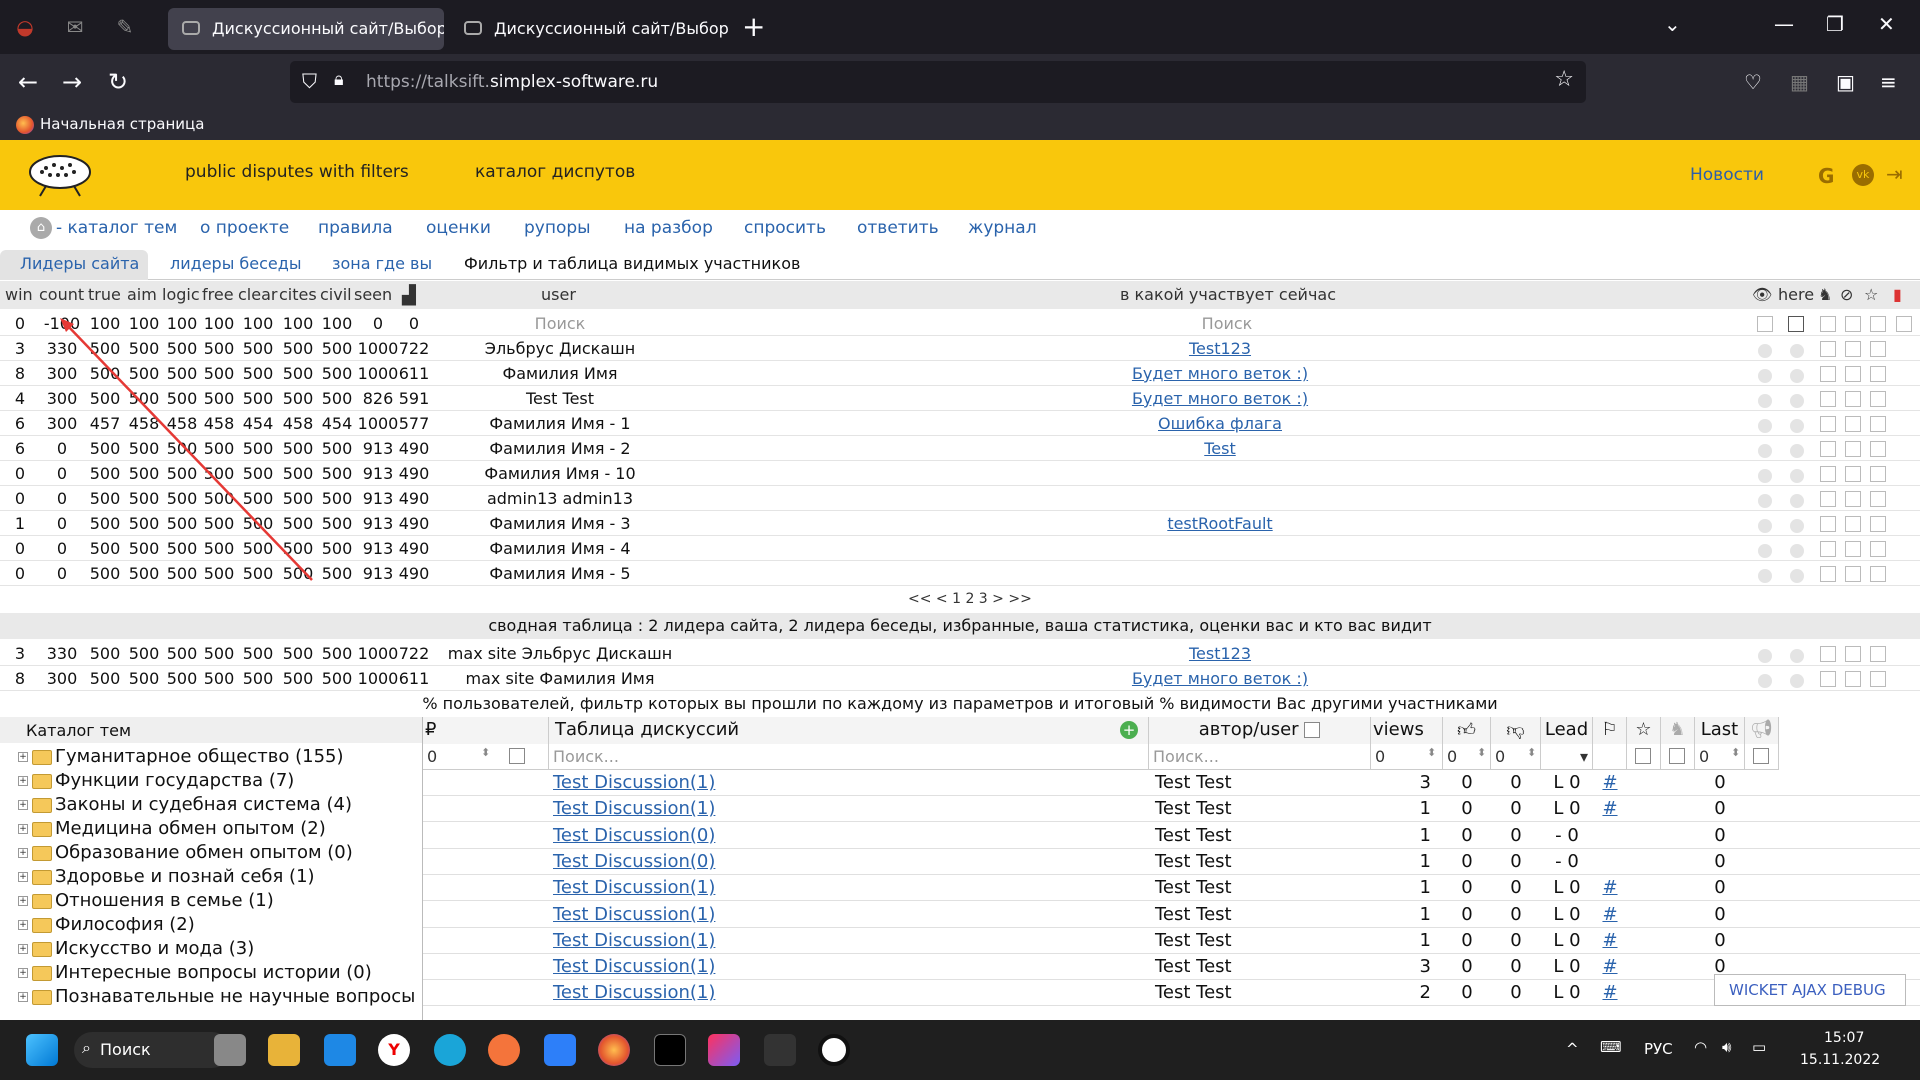 The image size is (1920, 1080). What do you see at coordinates (1799, 82) in the screenshot?
I see `extension-icon: ▦` at bounding box center [1799, 82].